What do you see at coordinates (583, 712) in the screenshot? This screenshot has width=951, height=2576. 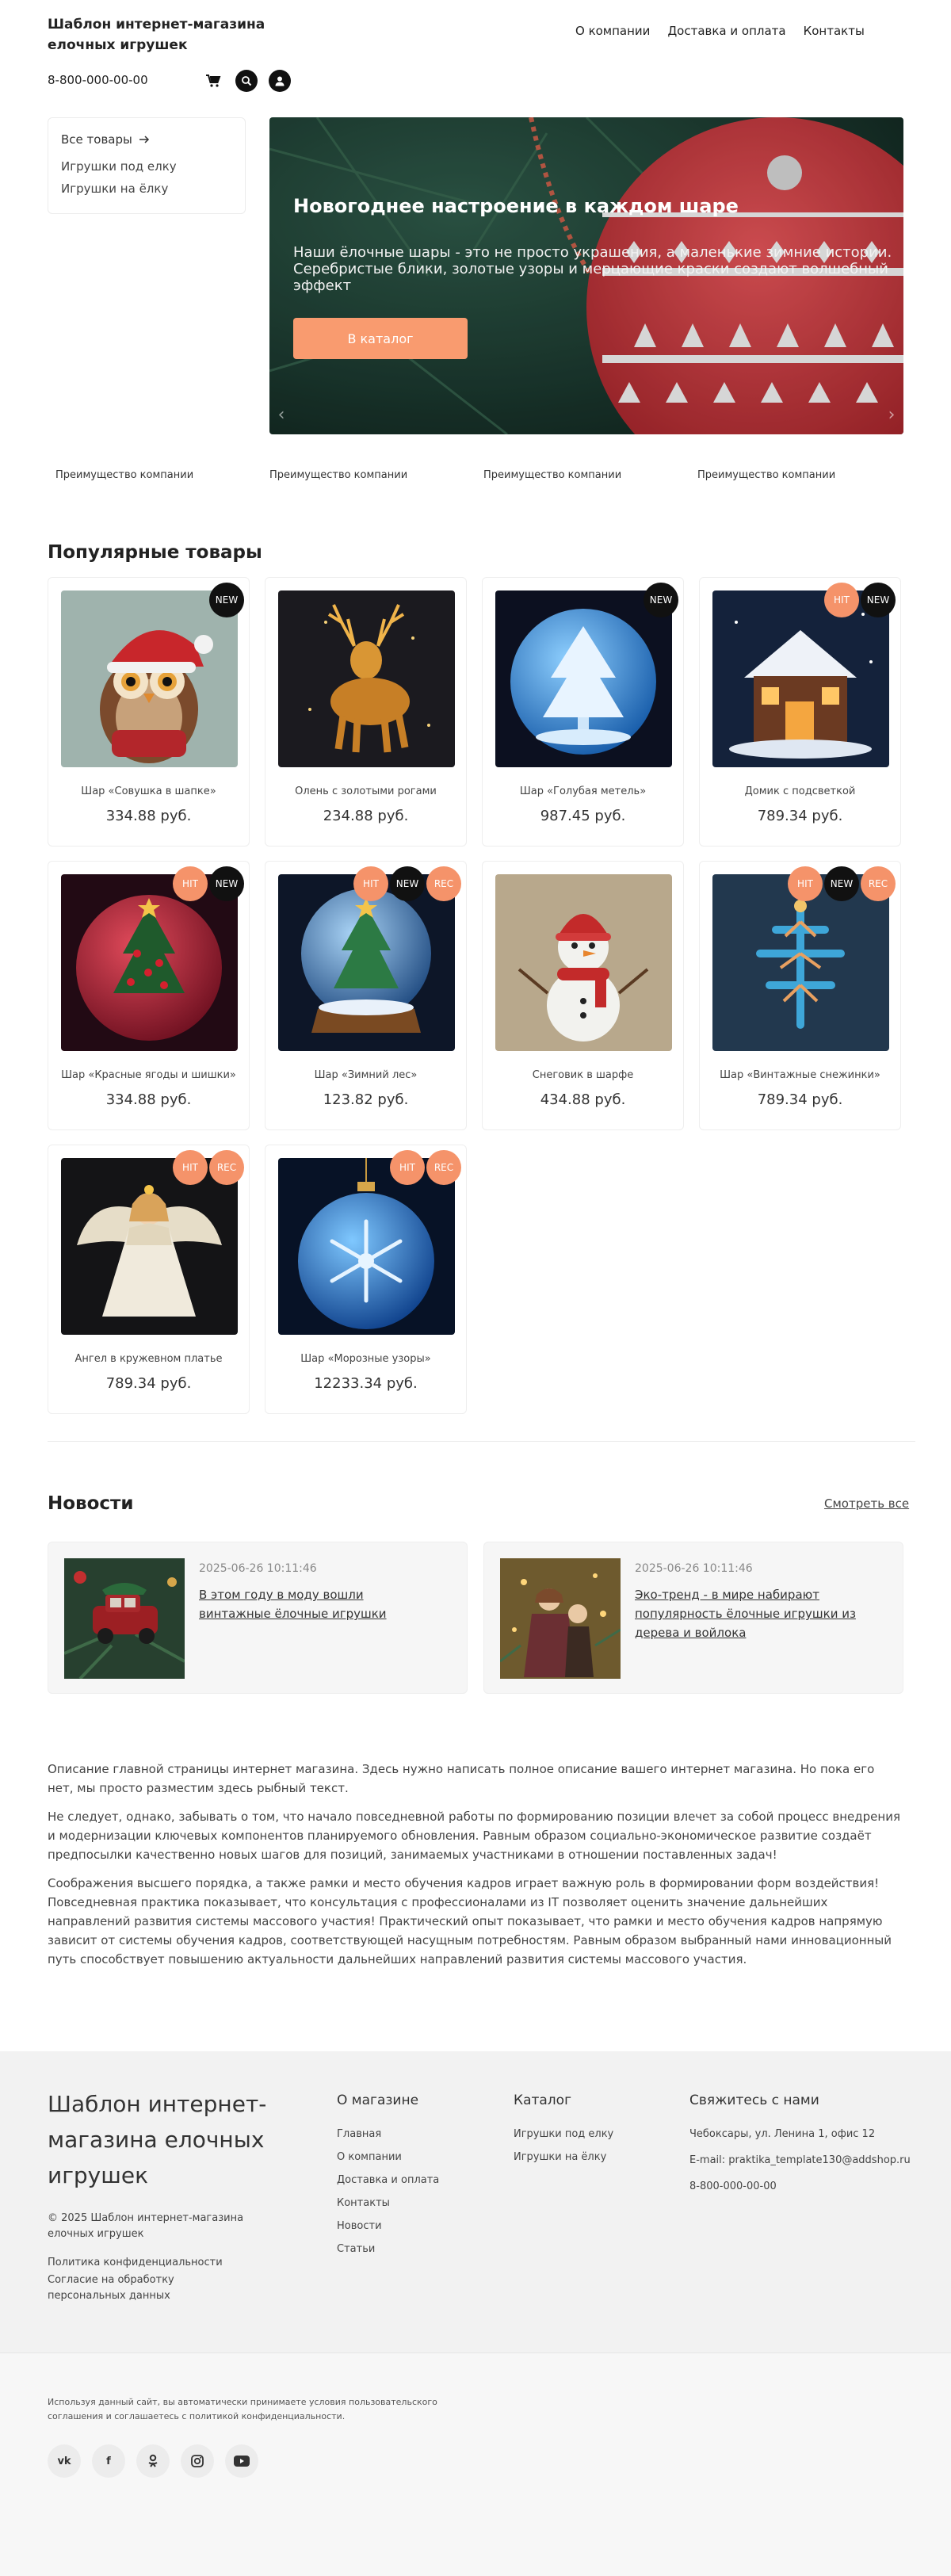 I see `product-card: NEW Шар «Голубая метель» 987.45 руб.` at bounding box center [583, 712].